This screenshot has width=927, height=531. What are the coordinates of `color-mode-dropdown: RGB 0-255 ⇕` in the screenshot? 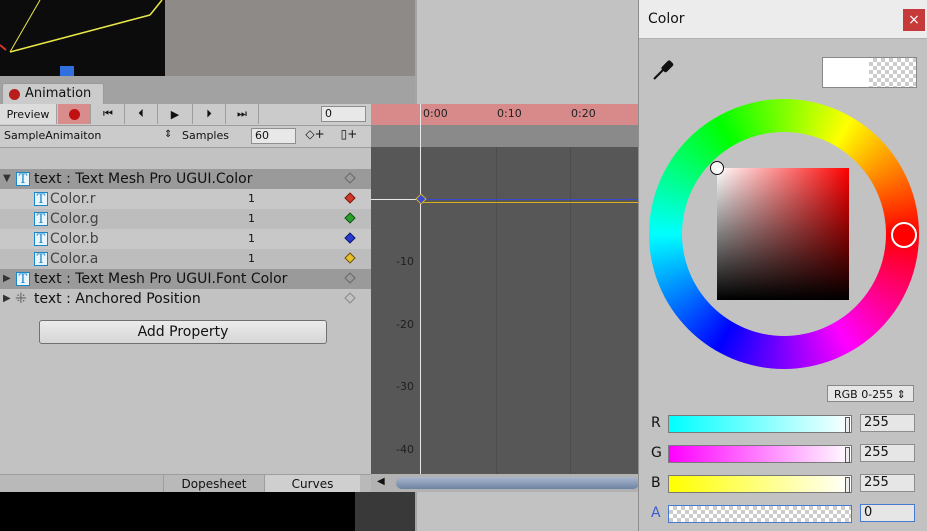 It's located at (870, 393).